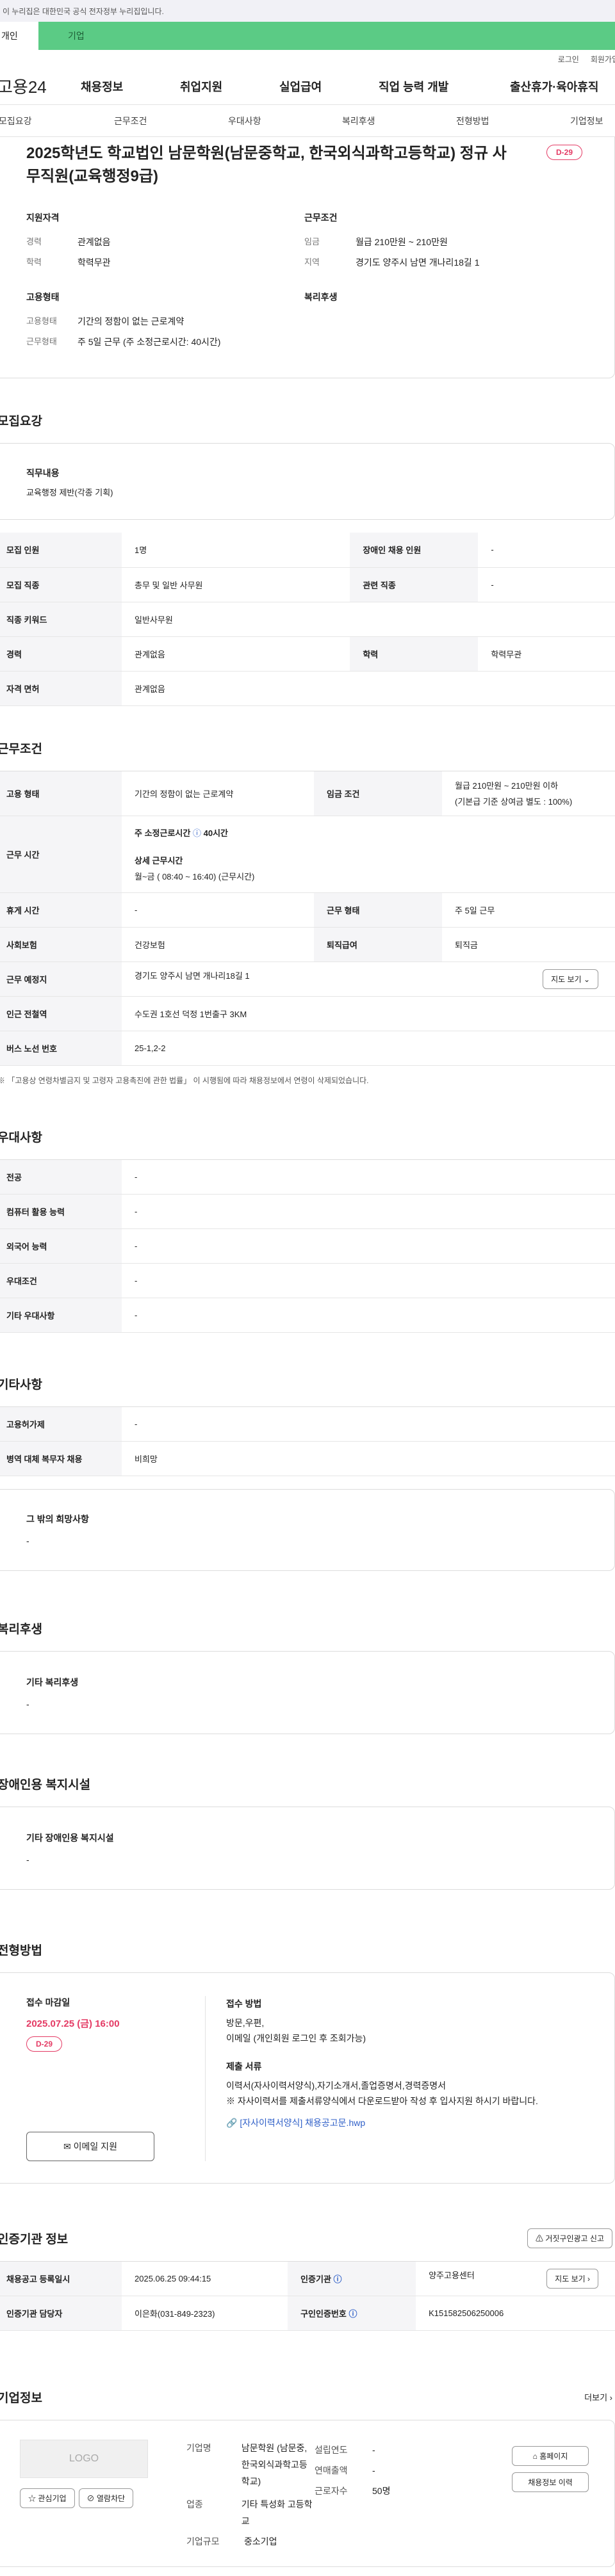 The height and width of the screenshot is (2576, 615). I want to click on login-link: 로그인, so click(568, 59).